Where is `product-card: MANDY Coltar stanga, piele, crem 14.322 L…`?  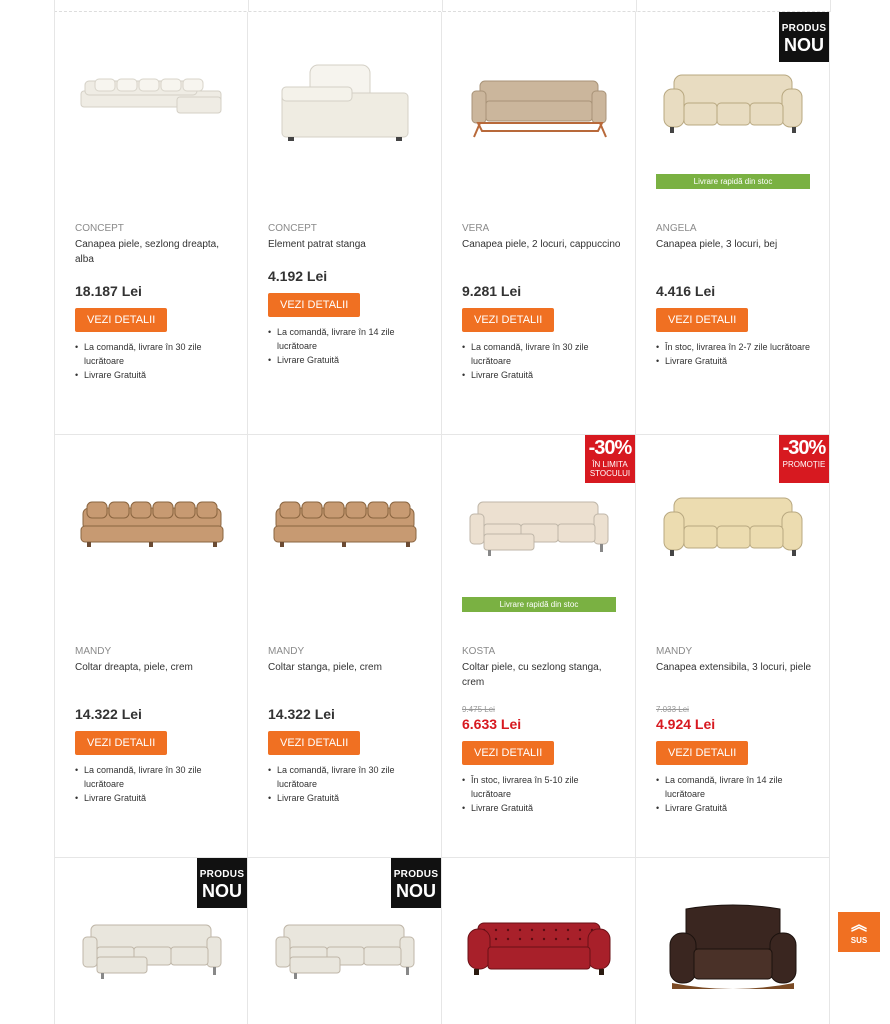
product-card: MANDY Coltar stanga, piele, crem 14.322 L… is located at coordinates (345, 646).